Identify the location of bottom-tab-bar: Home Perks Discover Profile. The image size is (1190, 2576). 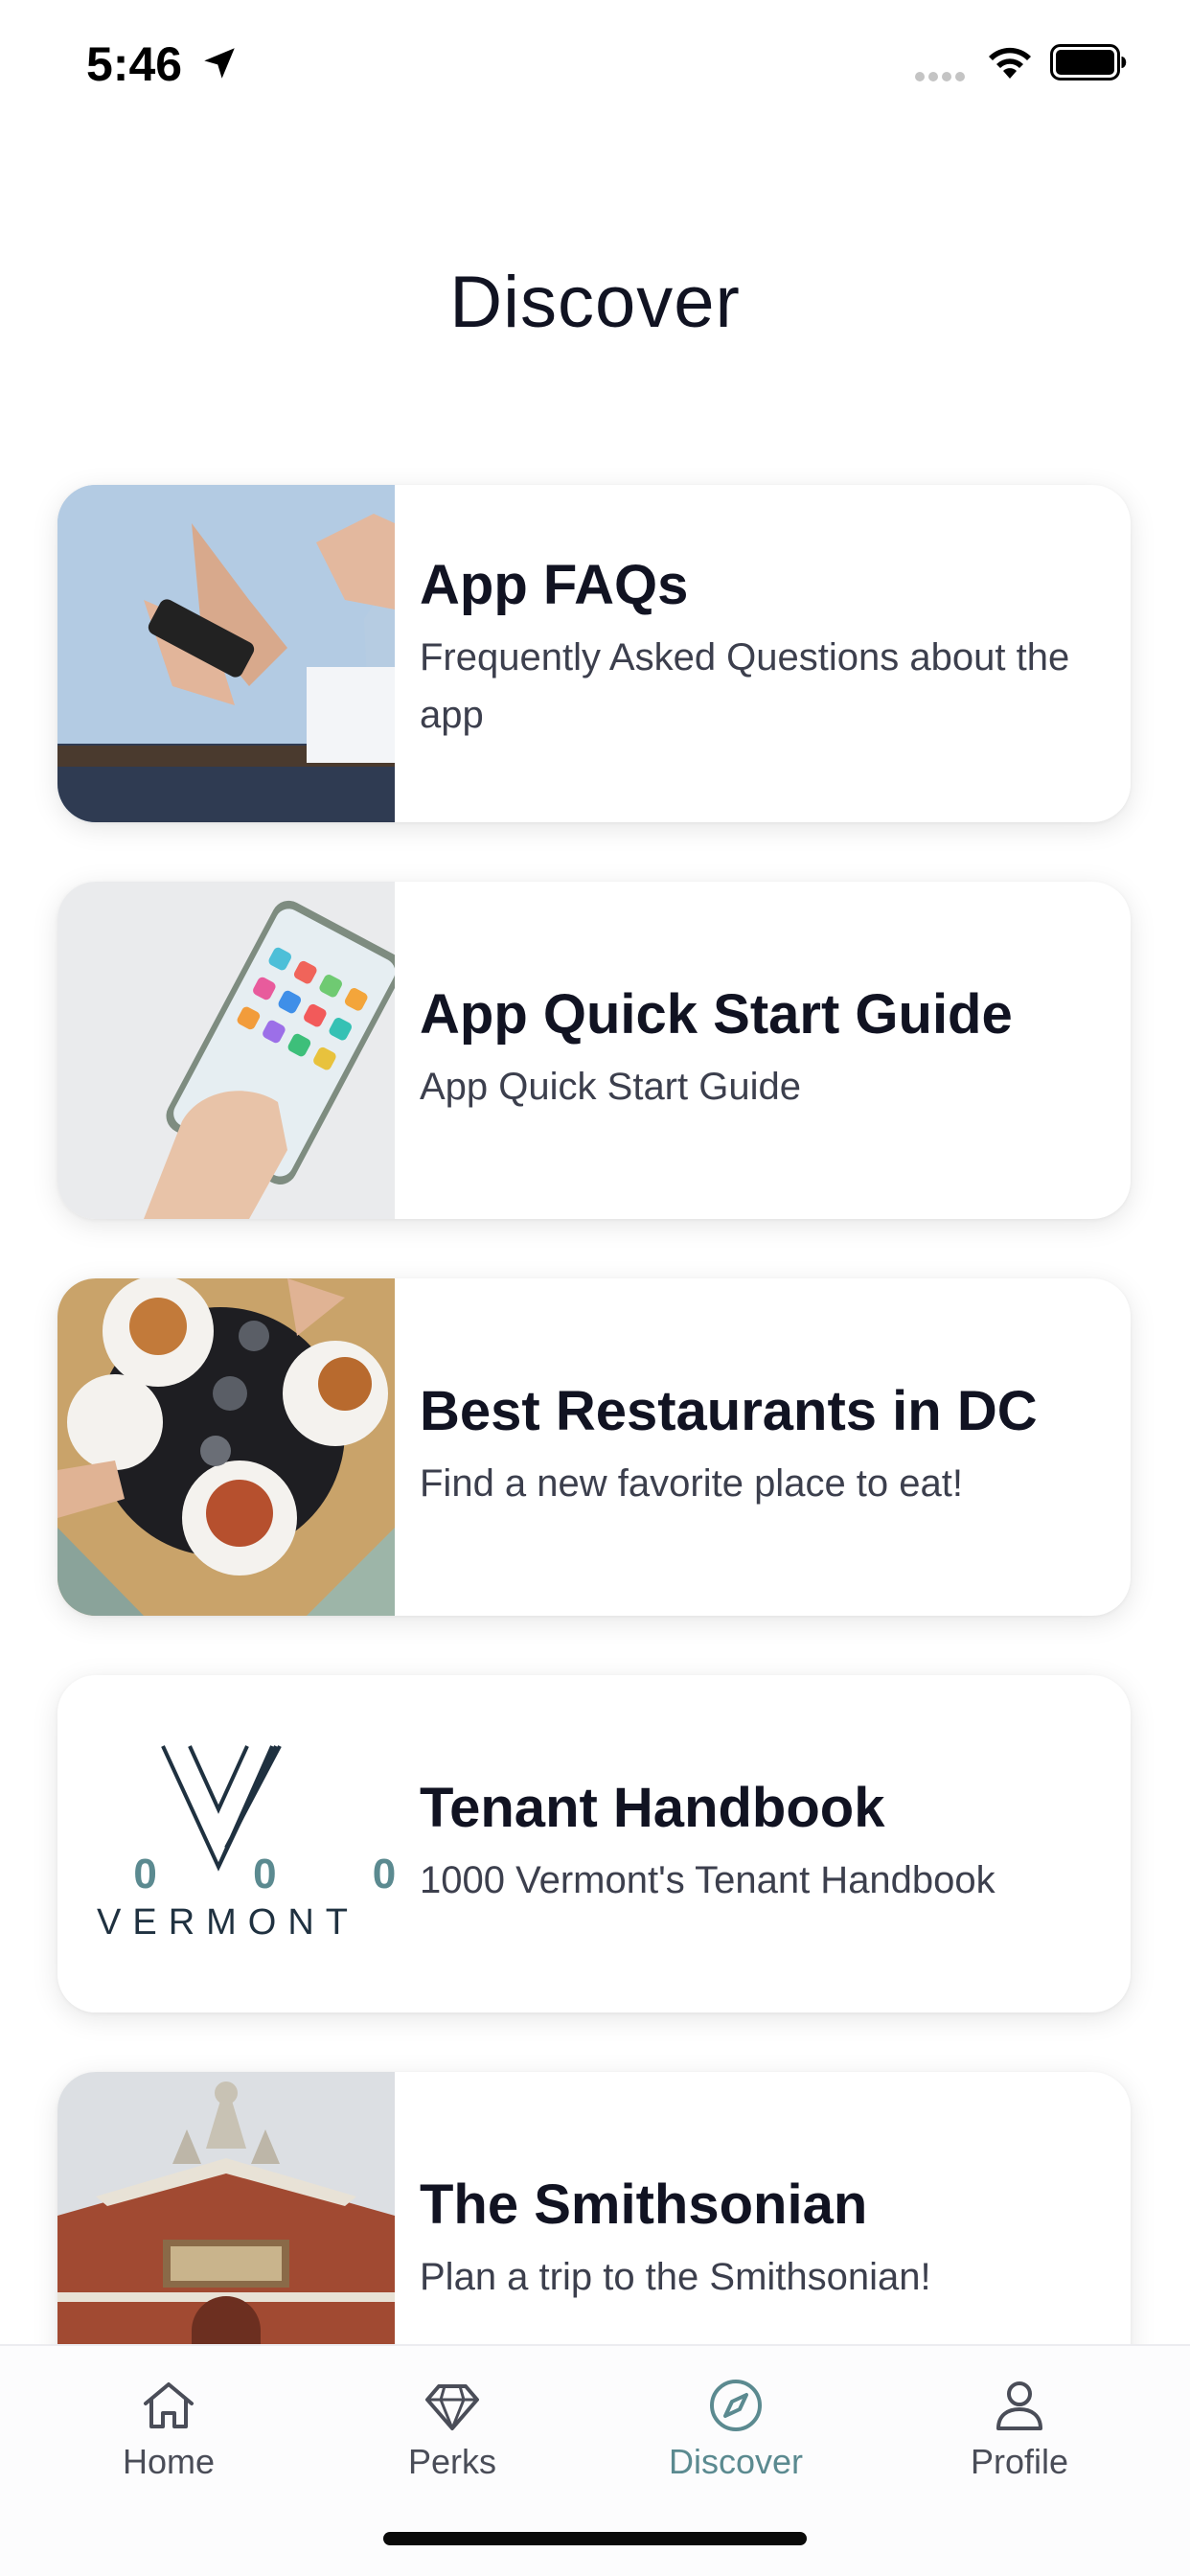
(595, 2460).